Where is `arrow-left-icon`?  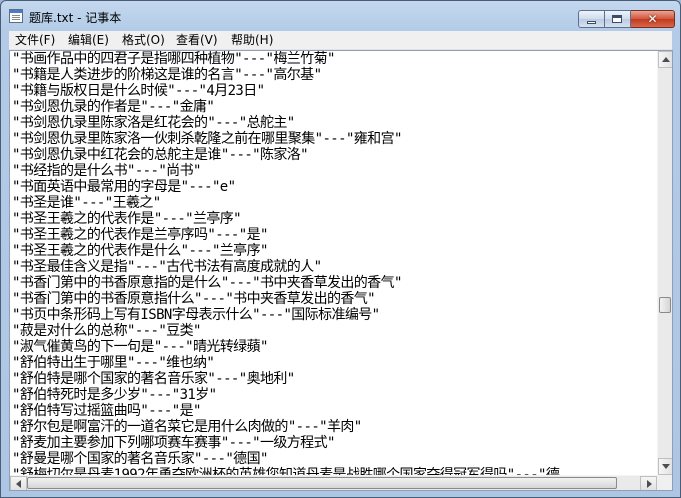
arrow-left-icon is located at coordinates (18, 484).